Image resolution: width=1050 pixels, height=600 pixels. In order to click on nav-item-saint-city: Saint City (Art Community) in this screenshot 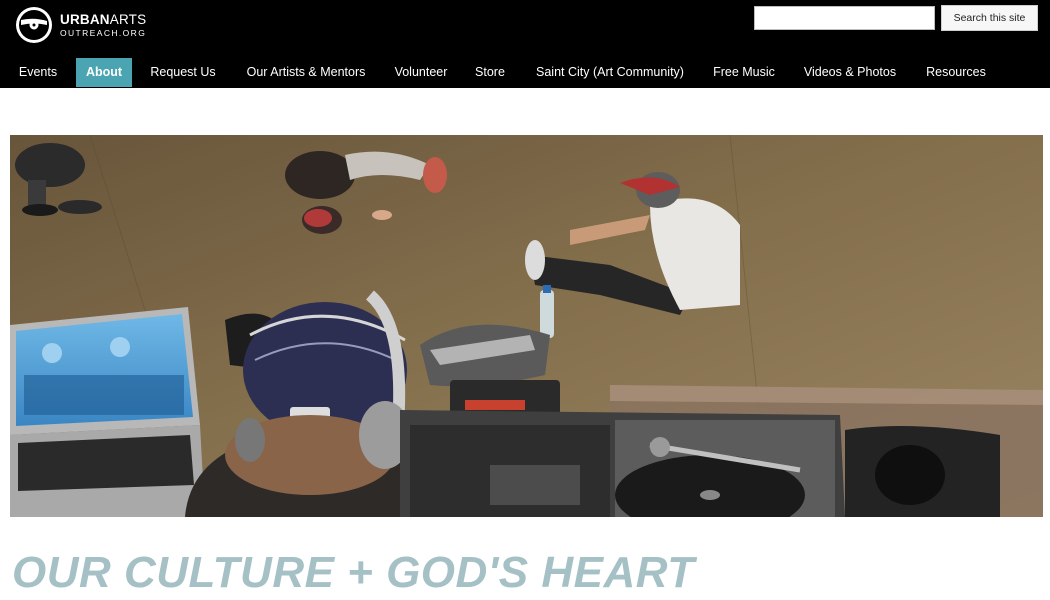, I will do `click(610, 72)`.